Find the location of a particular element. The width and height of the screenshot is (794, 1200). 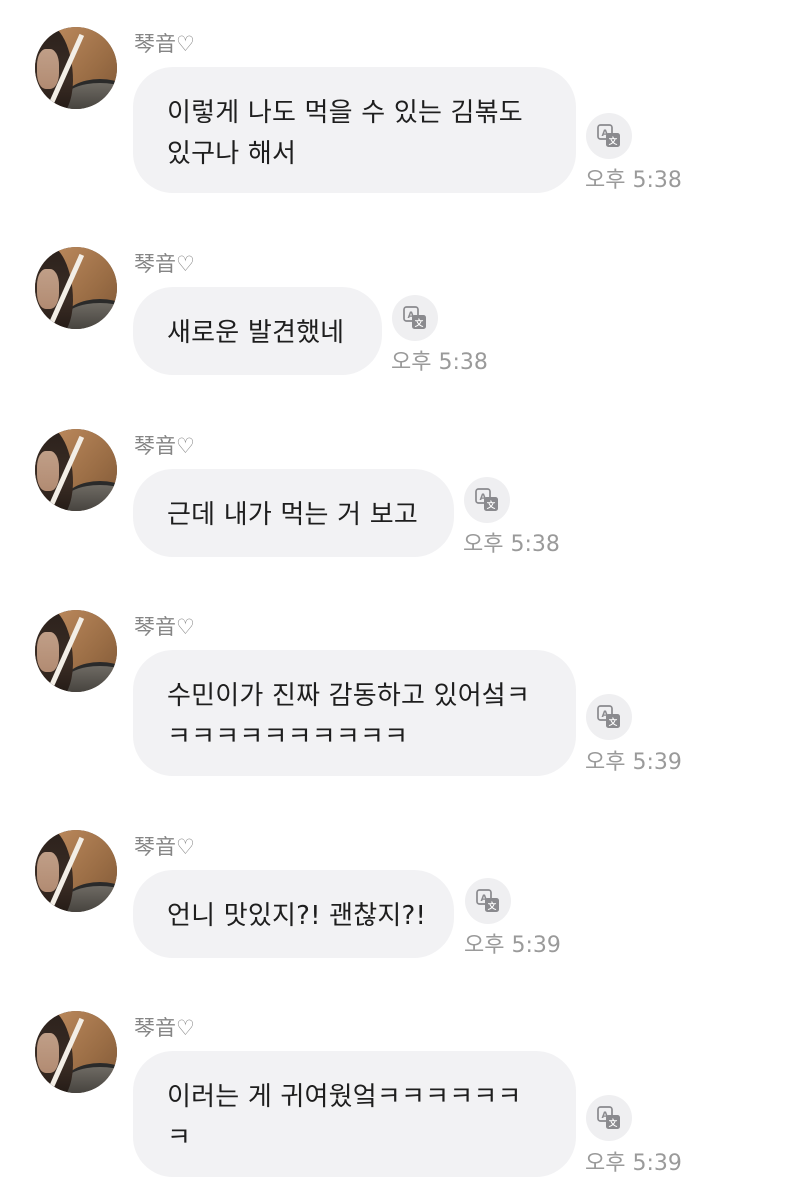

message-bubble: 언니 맛있지?! 괜찮지?! is located at coordinates (293, 914).